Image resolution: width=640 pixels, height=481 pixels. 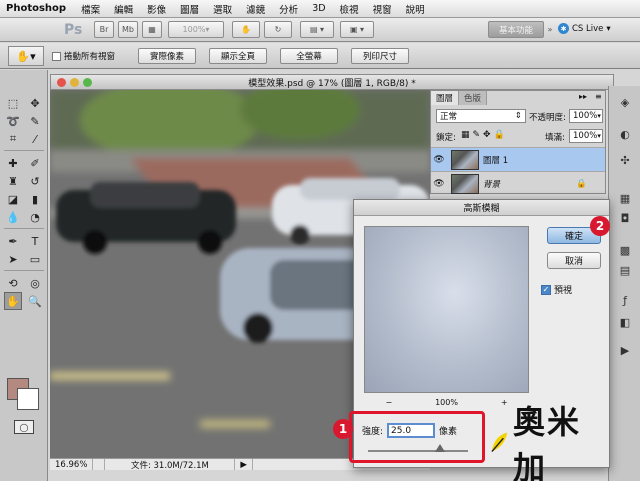 I want to click on arrange-documents-button: ▤ ▾, so click(x=317, y=29).